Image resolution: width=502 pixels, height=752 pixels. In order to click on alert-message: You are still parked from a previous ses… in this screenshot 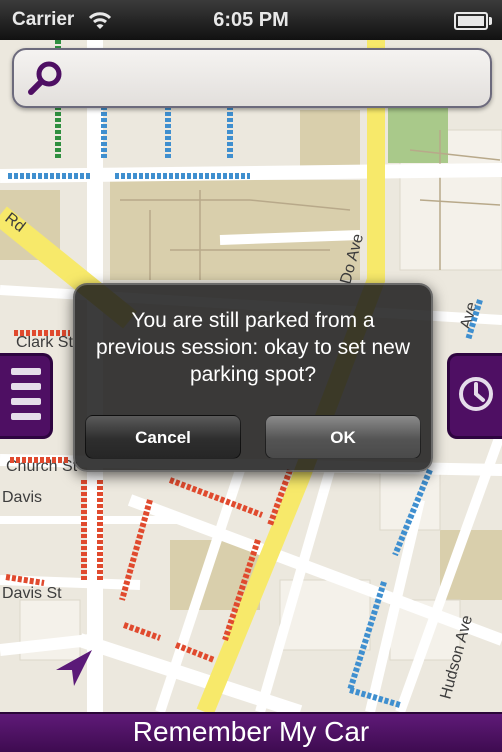, I will do `click(253, 347)`.